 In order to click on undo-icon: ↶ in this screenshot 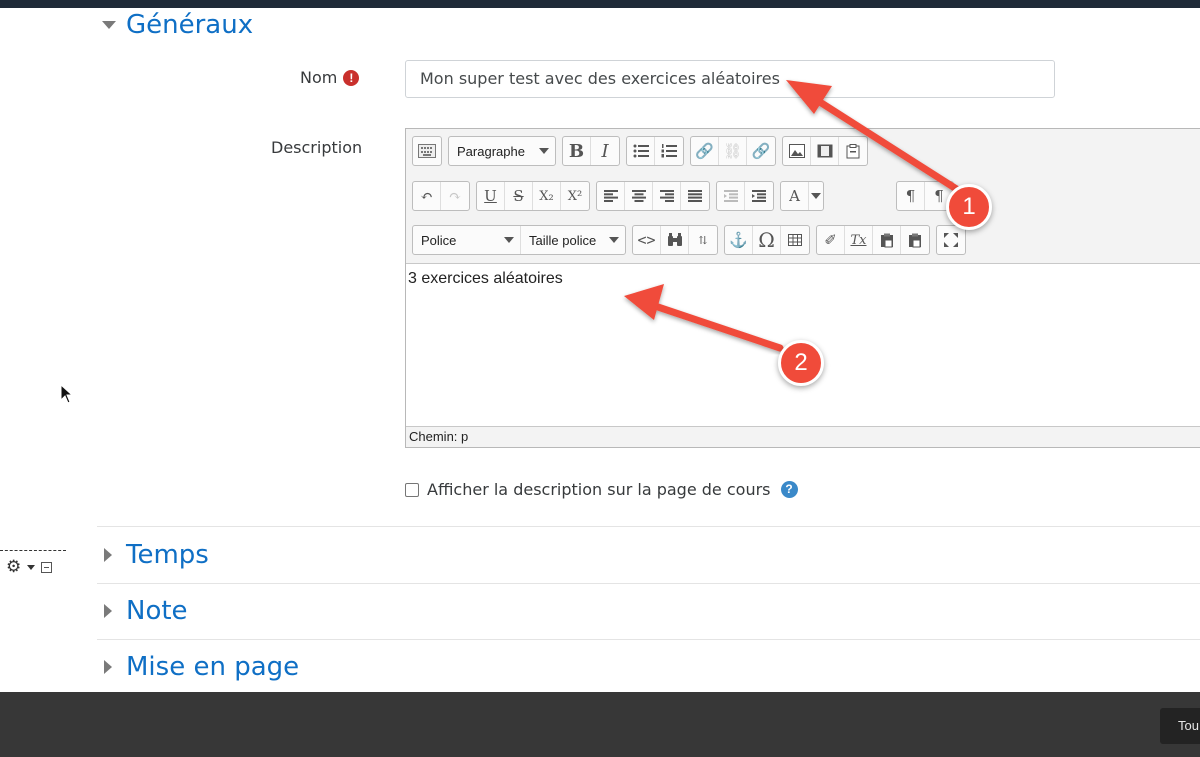, I will do `click(427, 196)`.